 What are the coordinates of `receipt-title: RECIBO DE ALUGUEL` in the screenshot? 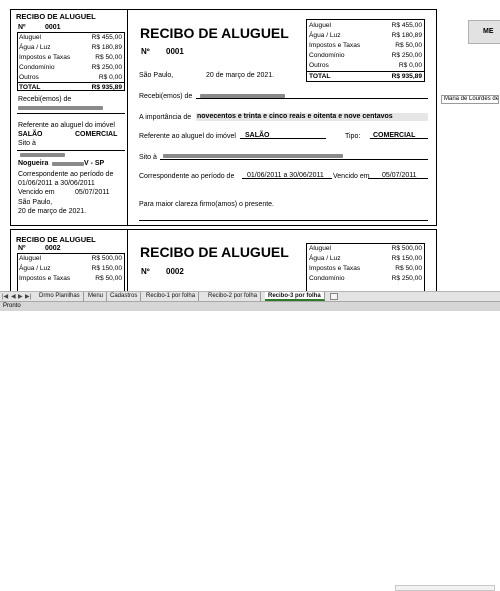 It's located at (214, 33).